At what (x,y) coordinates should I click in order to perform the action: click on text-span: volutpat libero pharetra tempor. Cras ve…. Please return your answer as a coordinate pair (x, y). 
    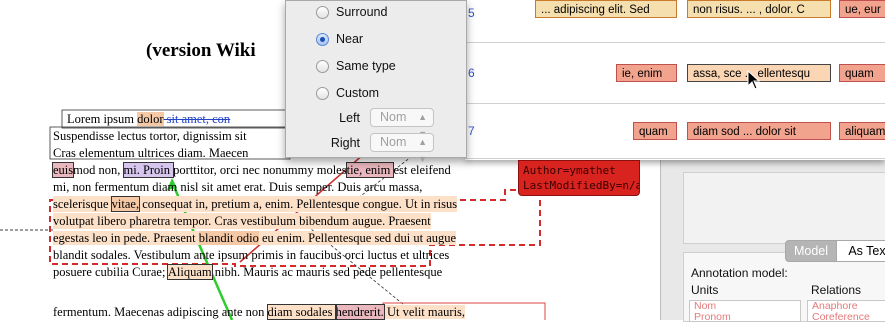
    Looking at the image, I should click on (242, 221).